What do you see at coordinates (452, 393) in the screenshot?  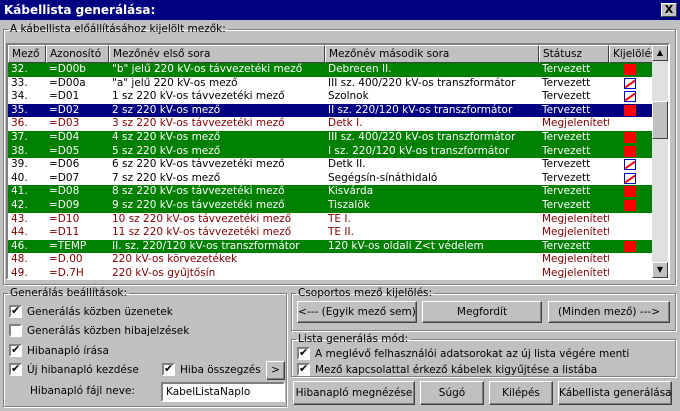 I see `help-button: Súgó` at bounding box center [452, 393].